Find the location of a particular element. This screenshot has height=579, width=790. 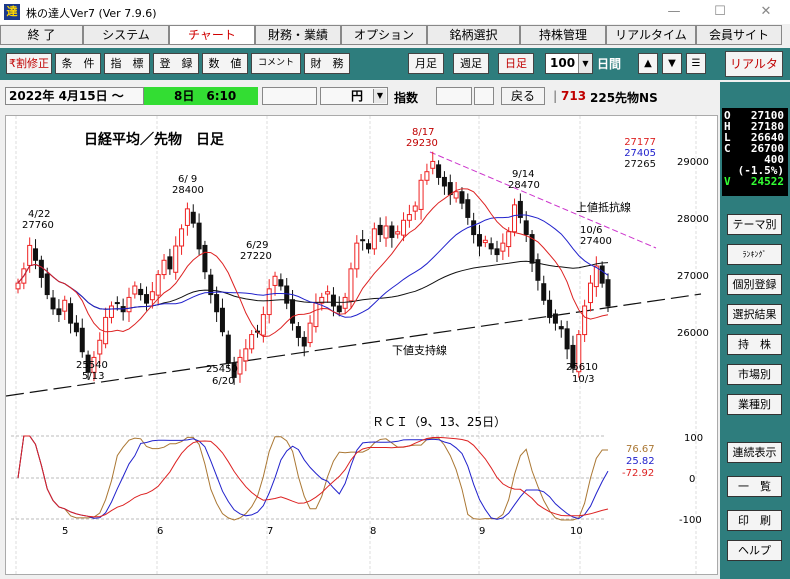

menu-exit: 終 了 is located at coordinates (41, 35).